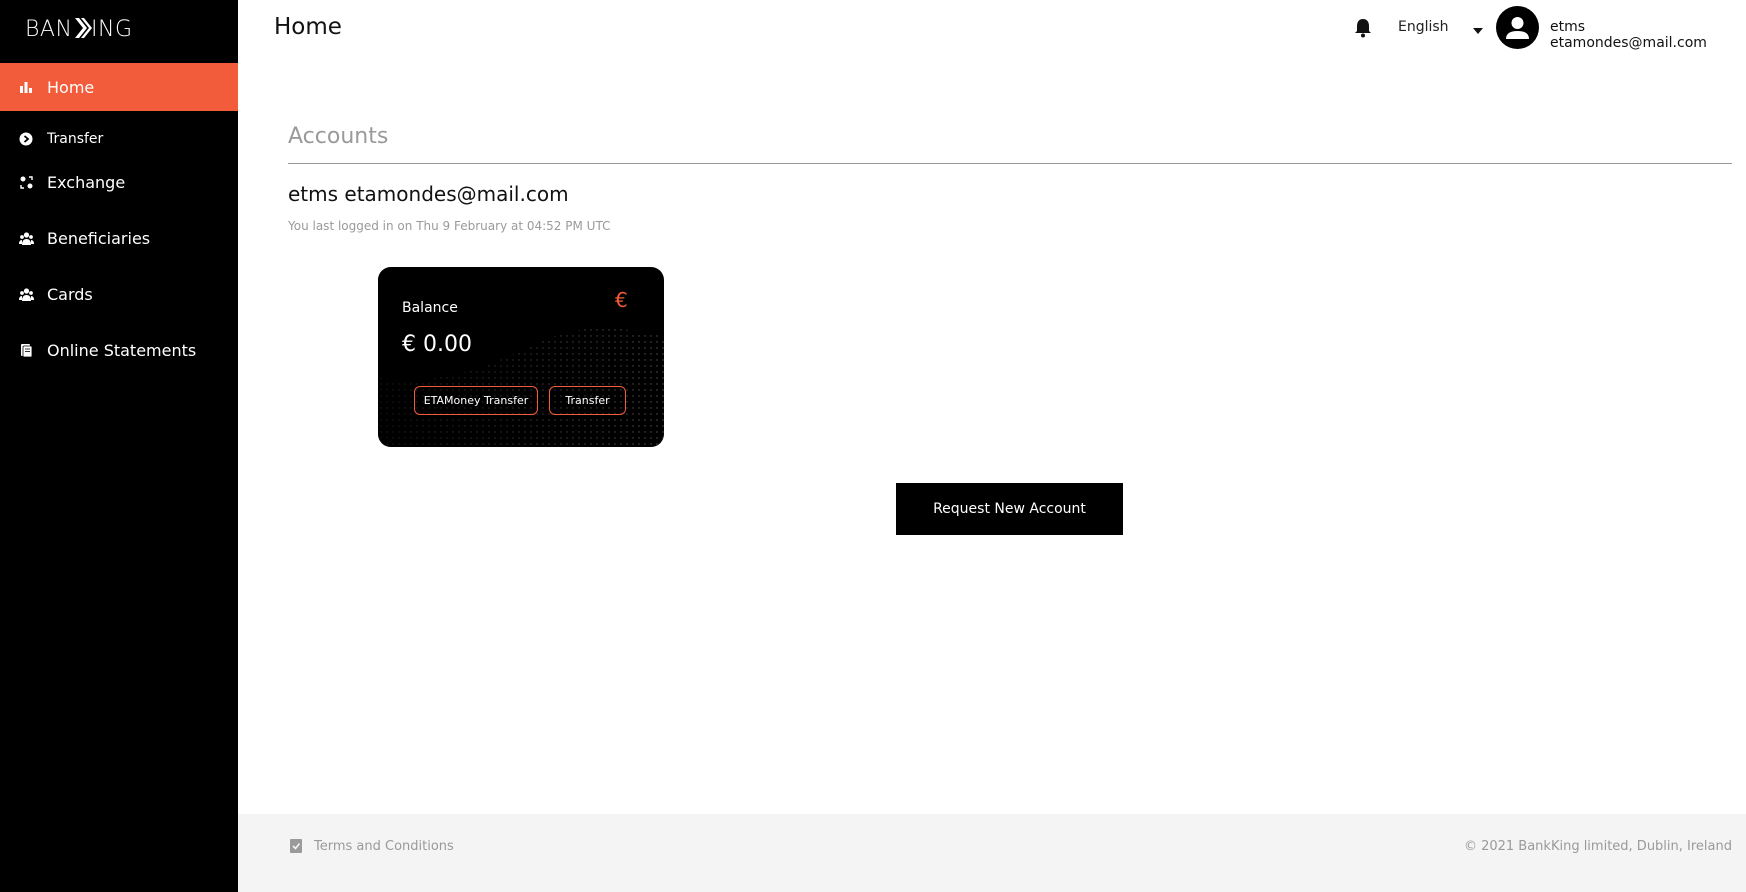  Describe the element at coordinates (384, 846) in the screenshot. I see `terms-and-conditions-link: Terms and Conditions` at that location.